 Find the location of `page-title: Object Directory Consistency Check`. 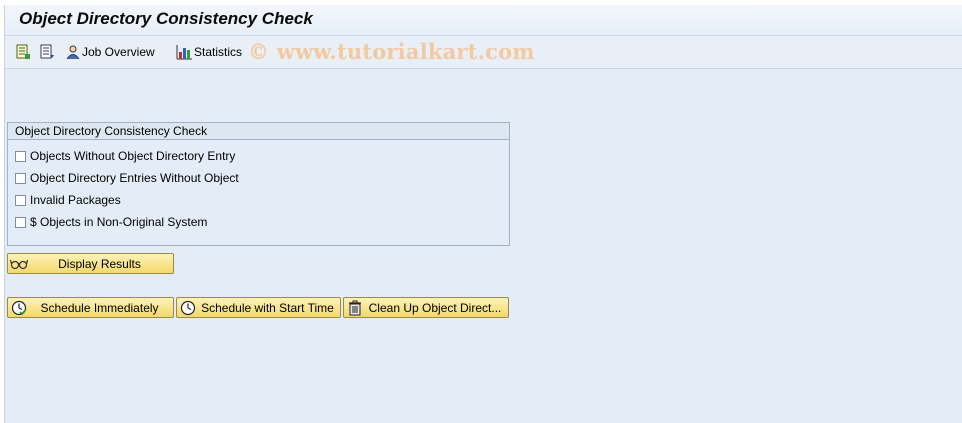

page-title: Object Directory Consistency Check is located at coordinates (166, 18).